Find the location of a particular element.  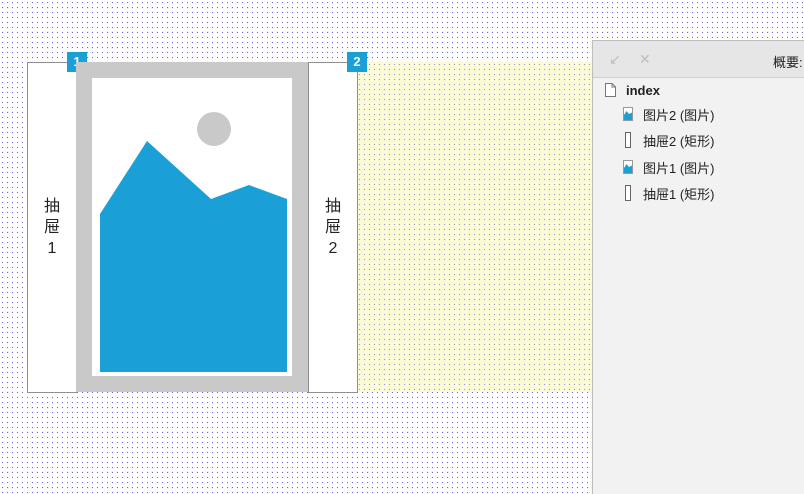

image-placeholder-icon is located at coordinates (193, 242).